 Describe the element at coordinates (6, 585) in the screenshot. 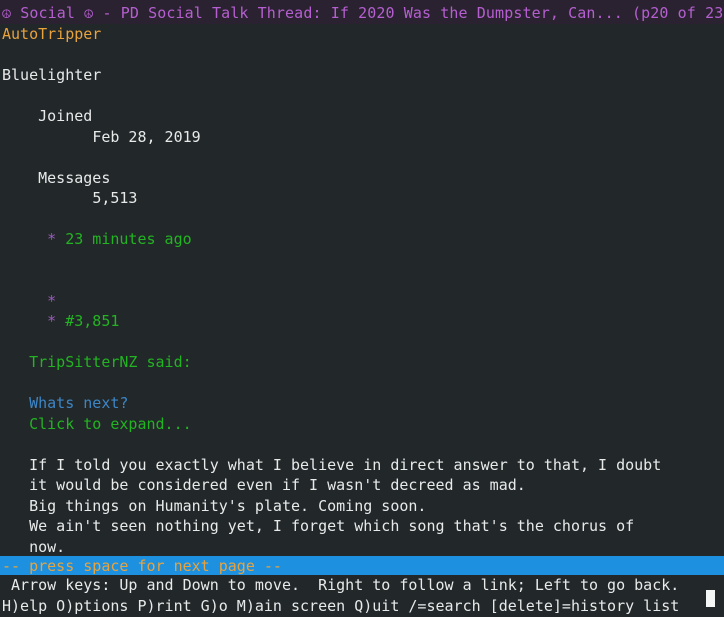

I see `help-indent` at that location.